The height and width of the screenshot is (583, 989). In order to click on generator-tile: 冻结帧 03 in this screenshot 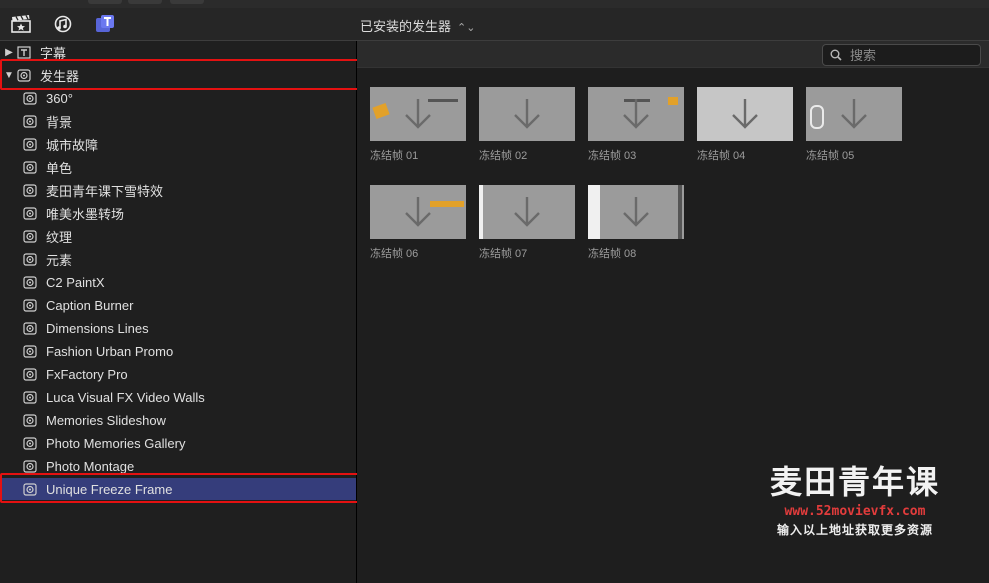, I will do `click(636, 125)`.